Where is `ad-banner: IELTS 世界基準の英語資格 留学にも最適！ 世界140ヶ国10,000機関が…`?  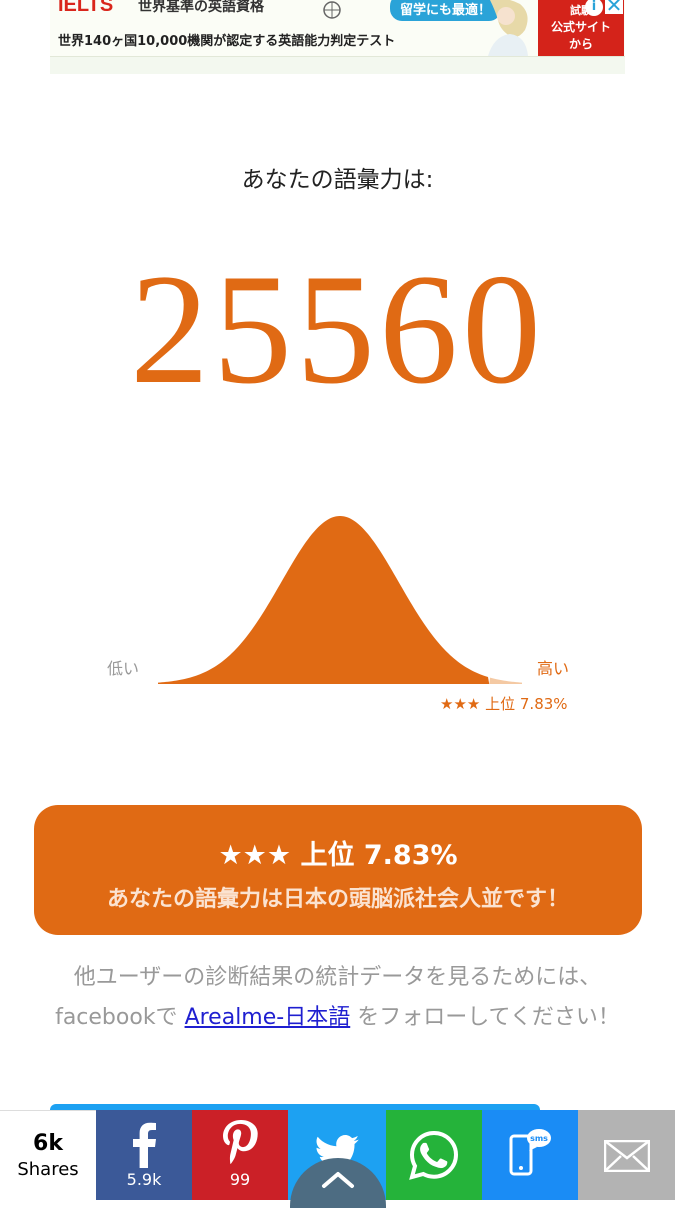 ad-banner: IELTS 世界基準の英語資格 留学にも最適！ 世界140ヶ国10,000機関が… is located at coordinates (337, 37).